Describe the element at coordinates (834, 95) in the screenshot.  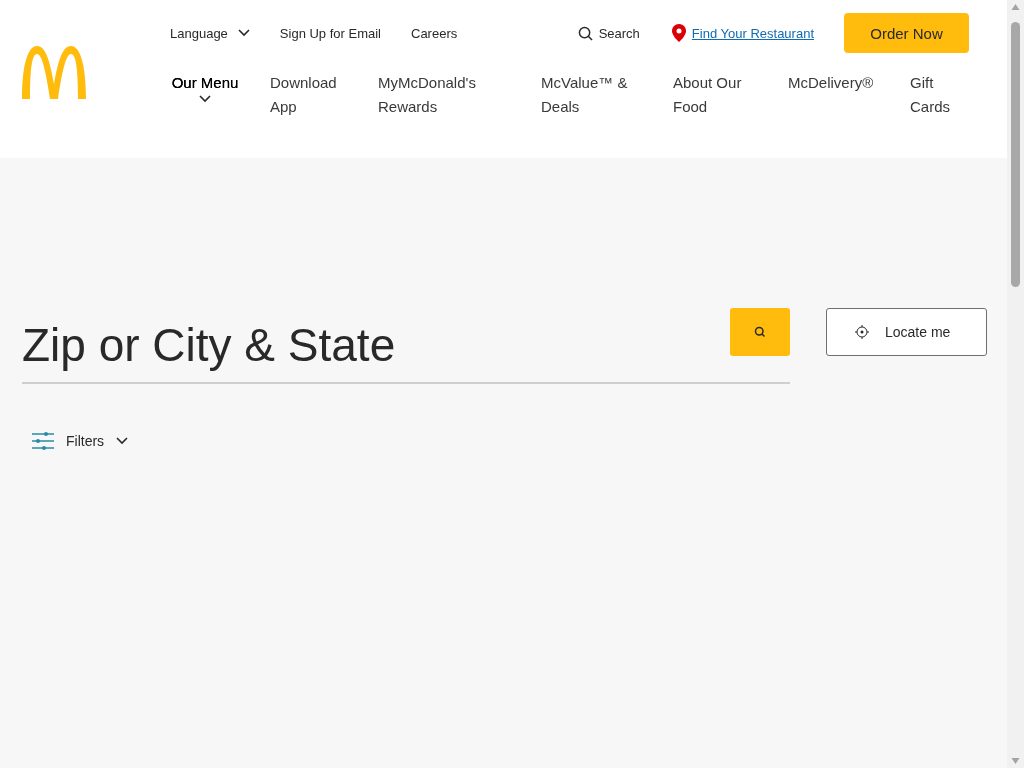
I see `nav-item: McDelivery®` at that location.